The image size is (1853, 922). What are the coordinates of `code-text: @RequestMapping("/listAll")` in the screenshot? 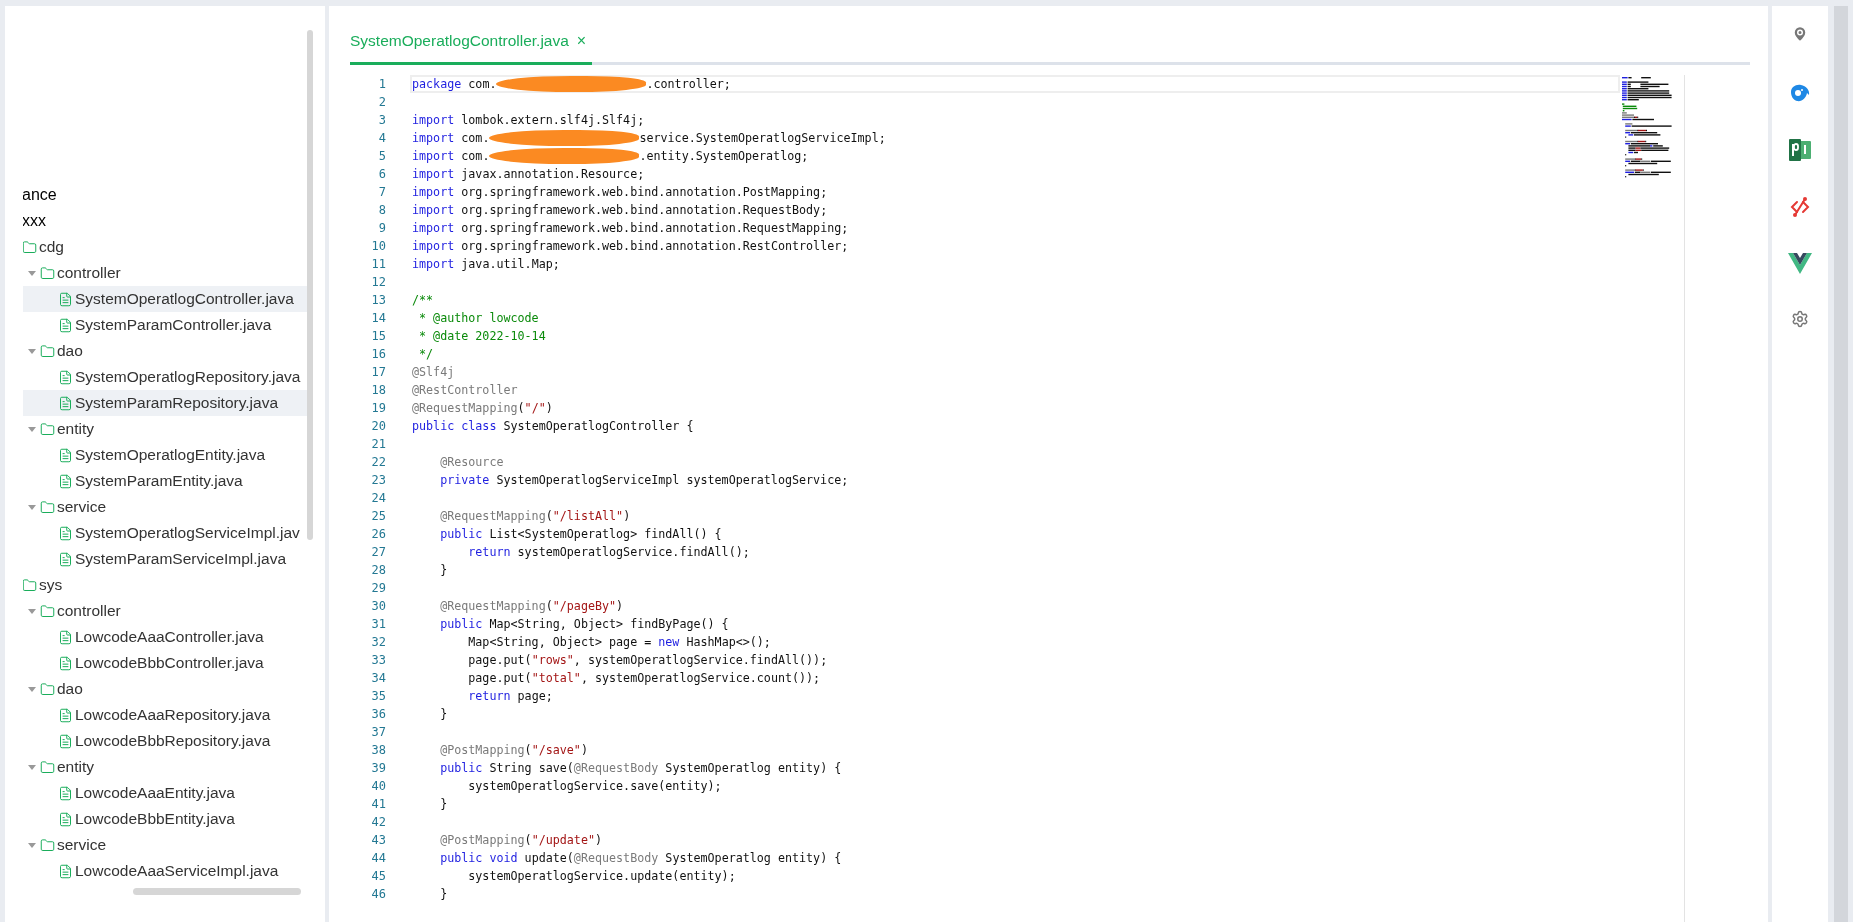 It's located at (535, 516).